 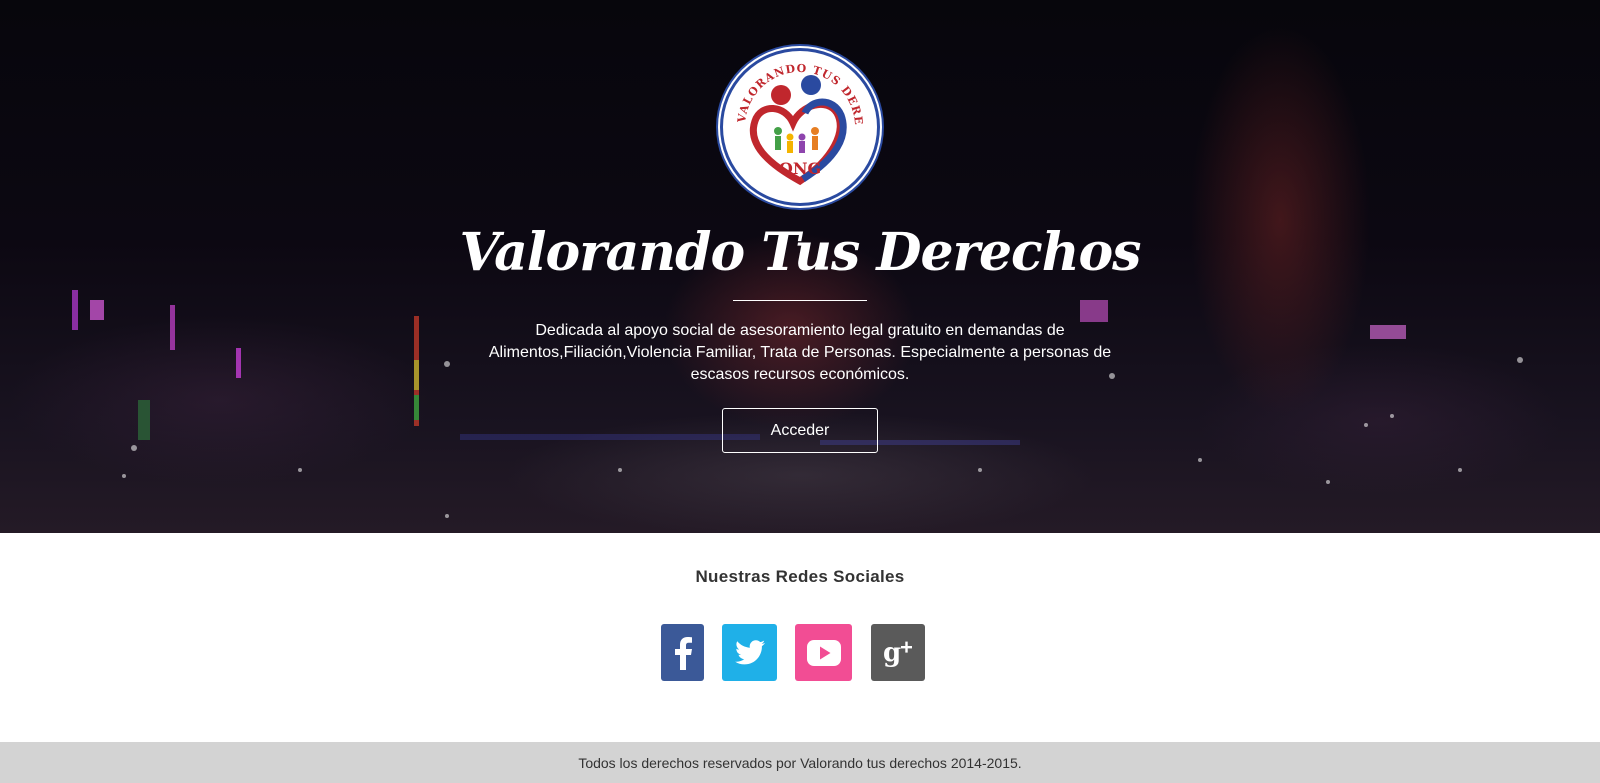 What do you see at coordinates (800, 127) in the screenshot?
I see `ong-logo: VALORANDO TUS DERECHOS ONG` at bounding box center [800, 127].